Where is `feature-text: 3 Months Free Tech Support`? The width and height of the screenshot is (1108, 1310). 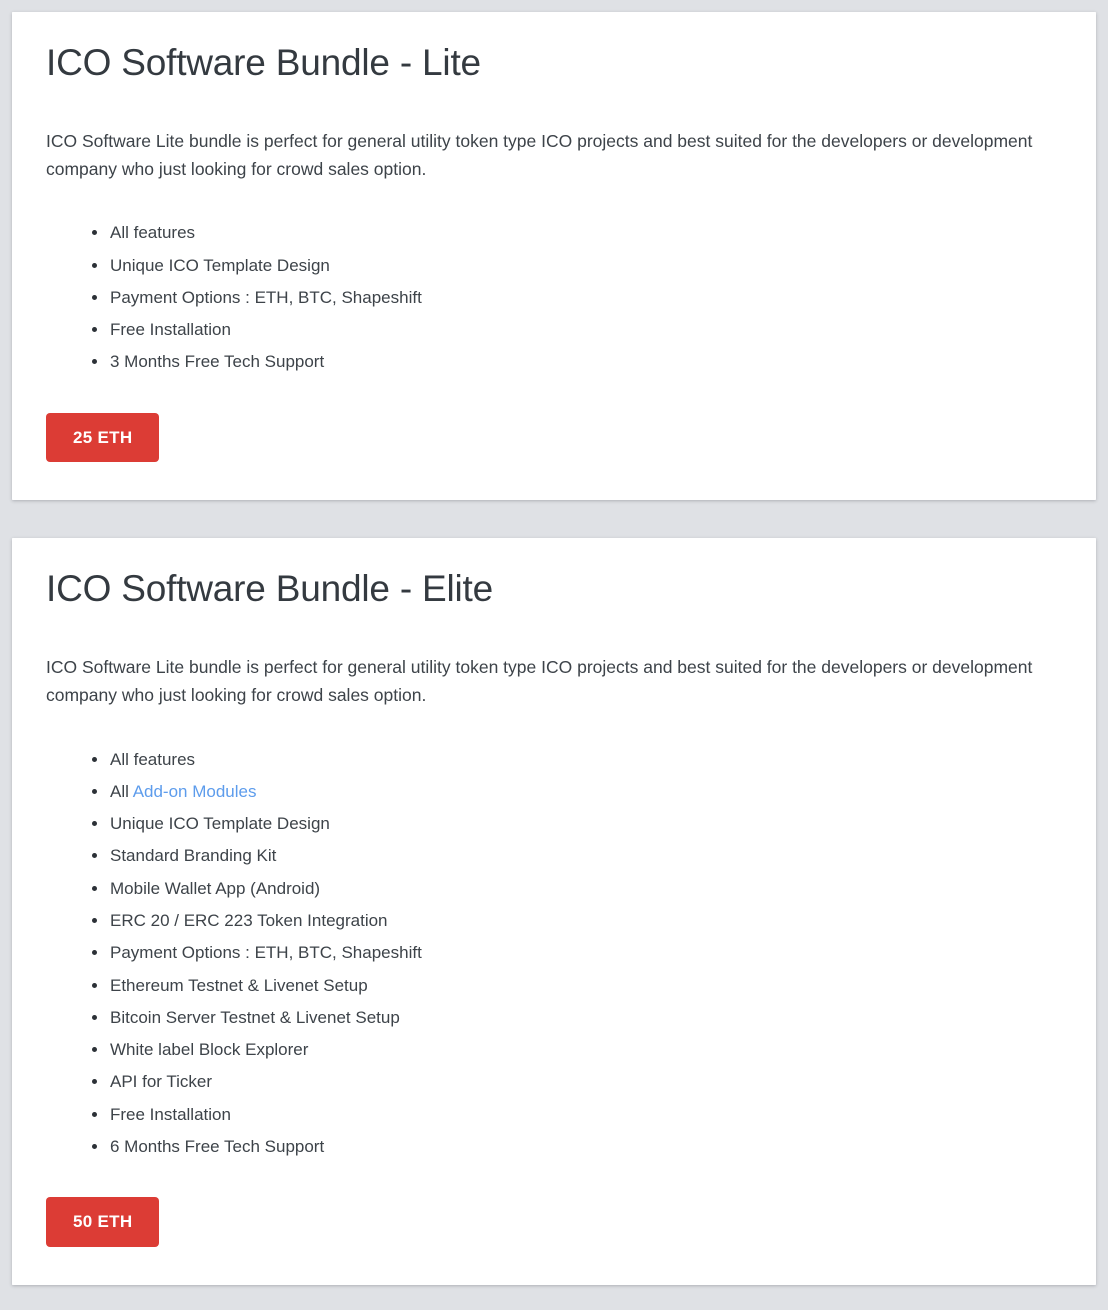 feature-text: 3 Months Free Tech Support is located at coordinates (217, 362).